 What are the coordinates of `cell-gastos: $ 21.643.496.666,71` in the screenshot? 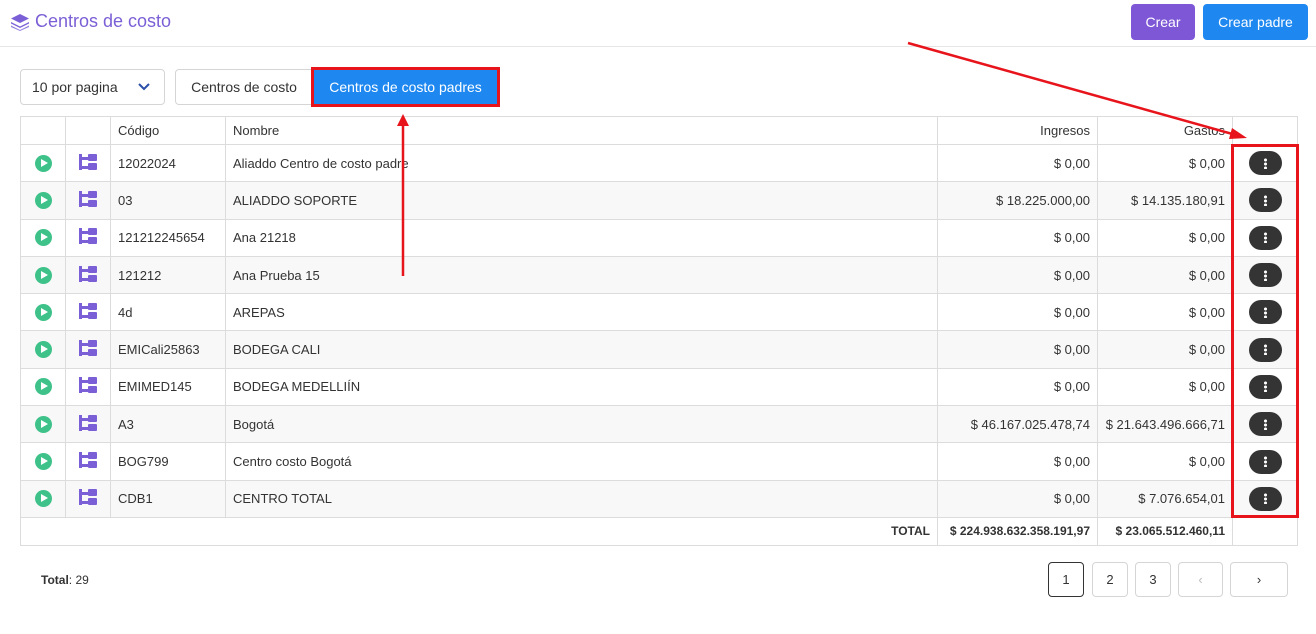 It's located at (1165, 424).